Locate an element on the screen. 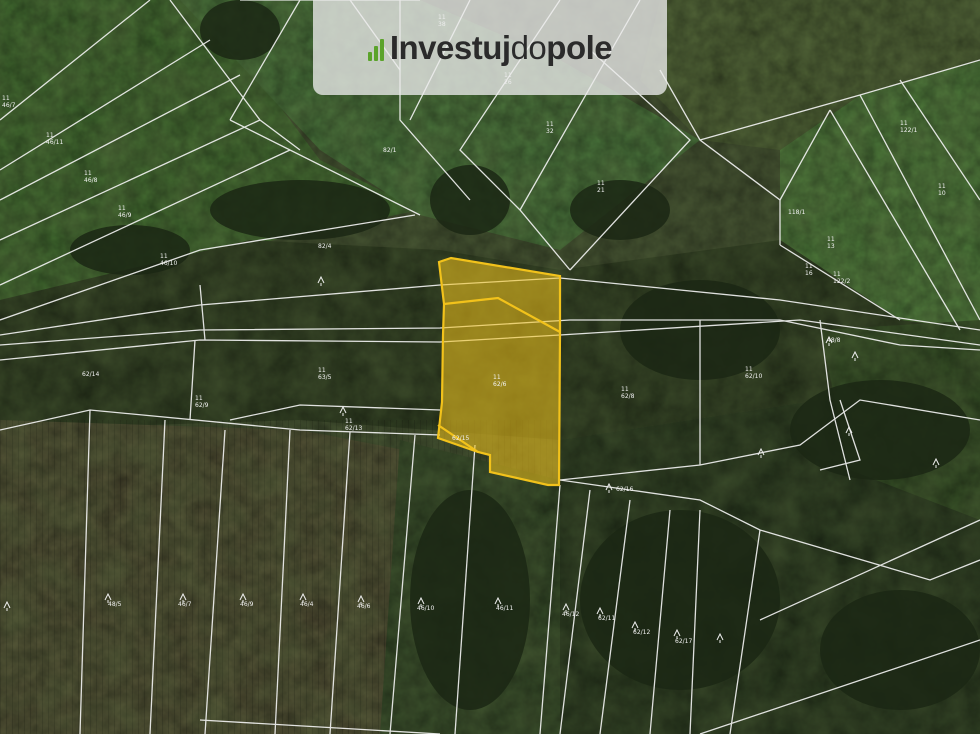 This screenshot has width=980, height=734. parcel-number-label: 11 10 is located at coordinates (942, 190).